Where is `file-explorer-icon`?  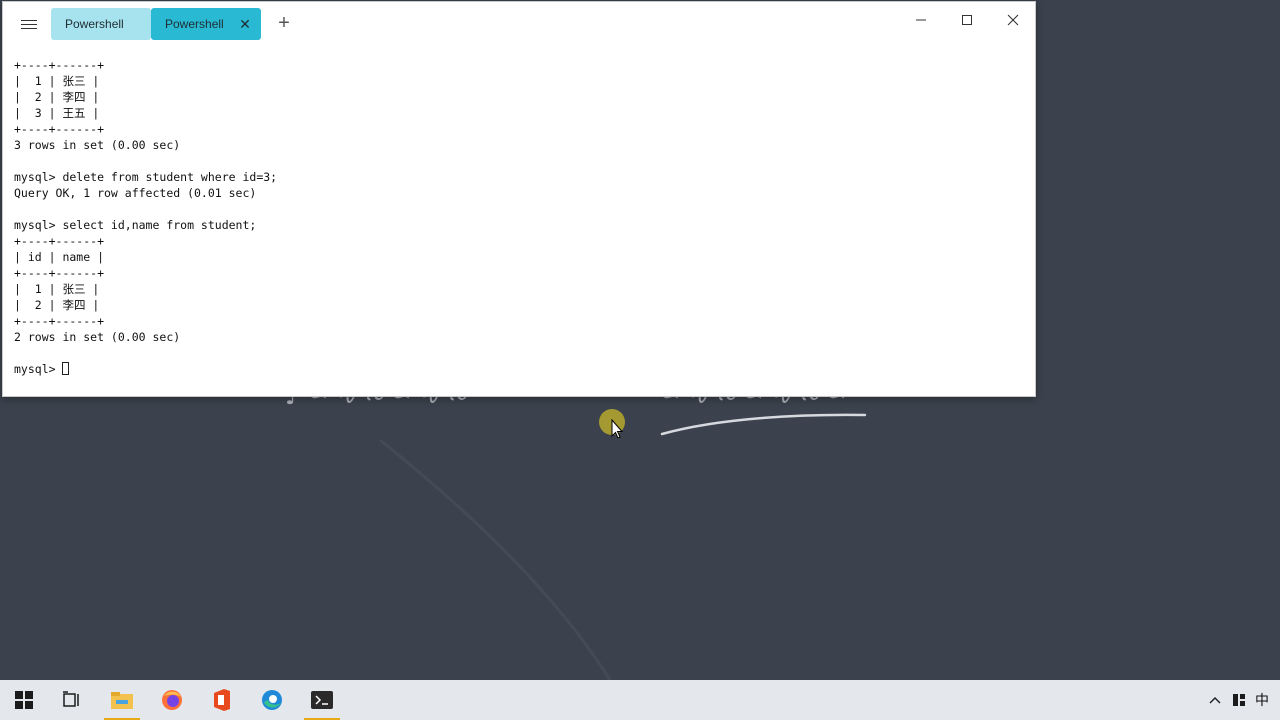
file-explorer-icon is located at coordinates (122, 700).